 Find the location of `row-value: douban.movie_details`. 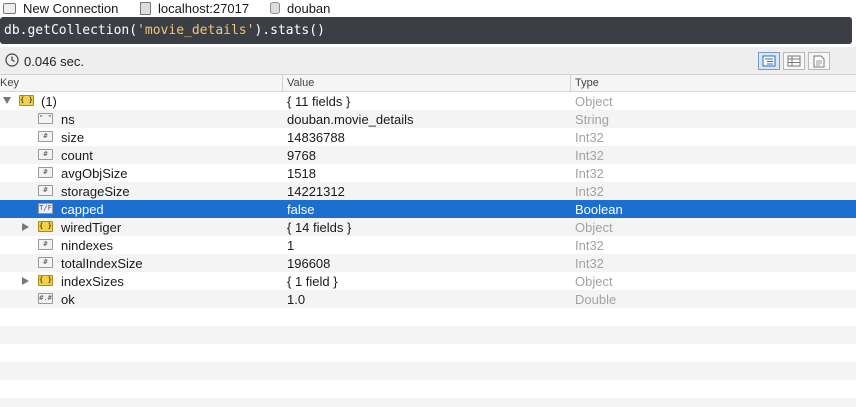

row-value: douban.movie_details is located at coordinates (350, 119).